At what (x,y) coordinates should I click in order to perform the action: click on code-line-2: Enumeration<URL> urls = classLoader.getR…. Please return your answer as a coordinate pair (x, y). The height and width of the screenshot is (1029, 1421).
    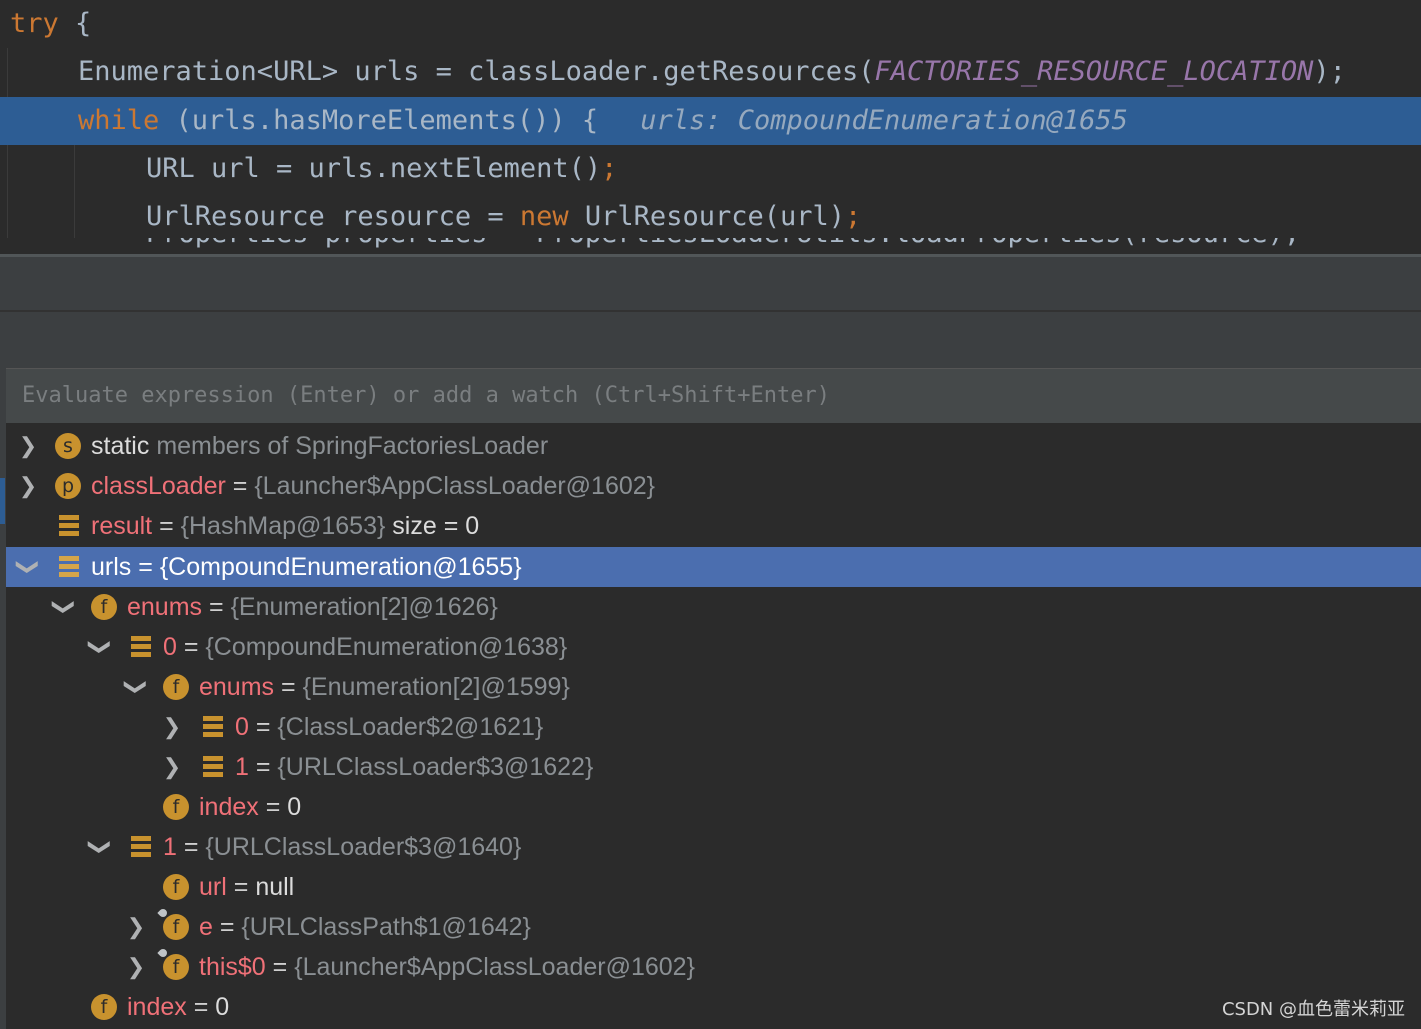
    Looking at the image, I should click on (712, 71).